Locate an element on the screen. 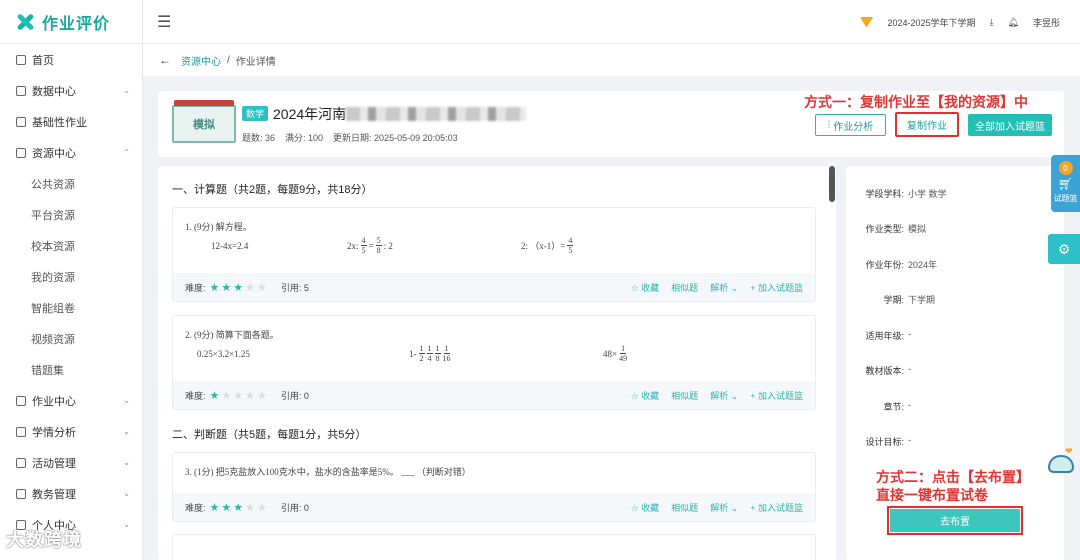 This screenshot has height=560, width=1080. sidebar-item: 智能组卷 is located at coordinates (71, 307).